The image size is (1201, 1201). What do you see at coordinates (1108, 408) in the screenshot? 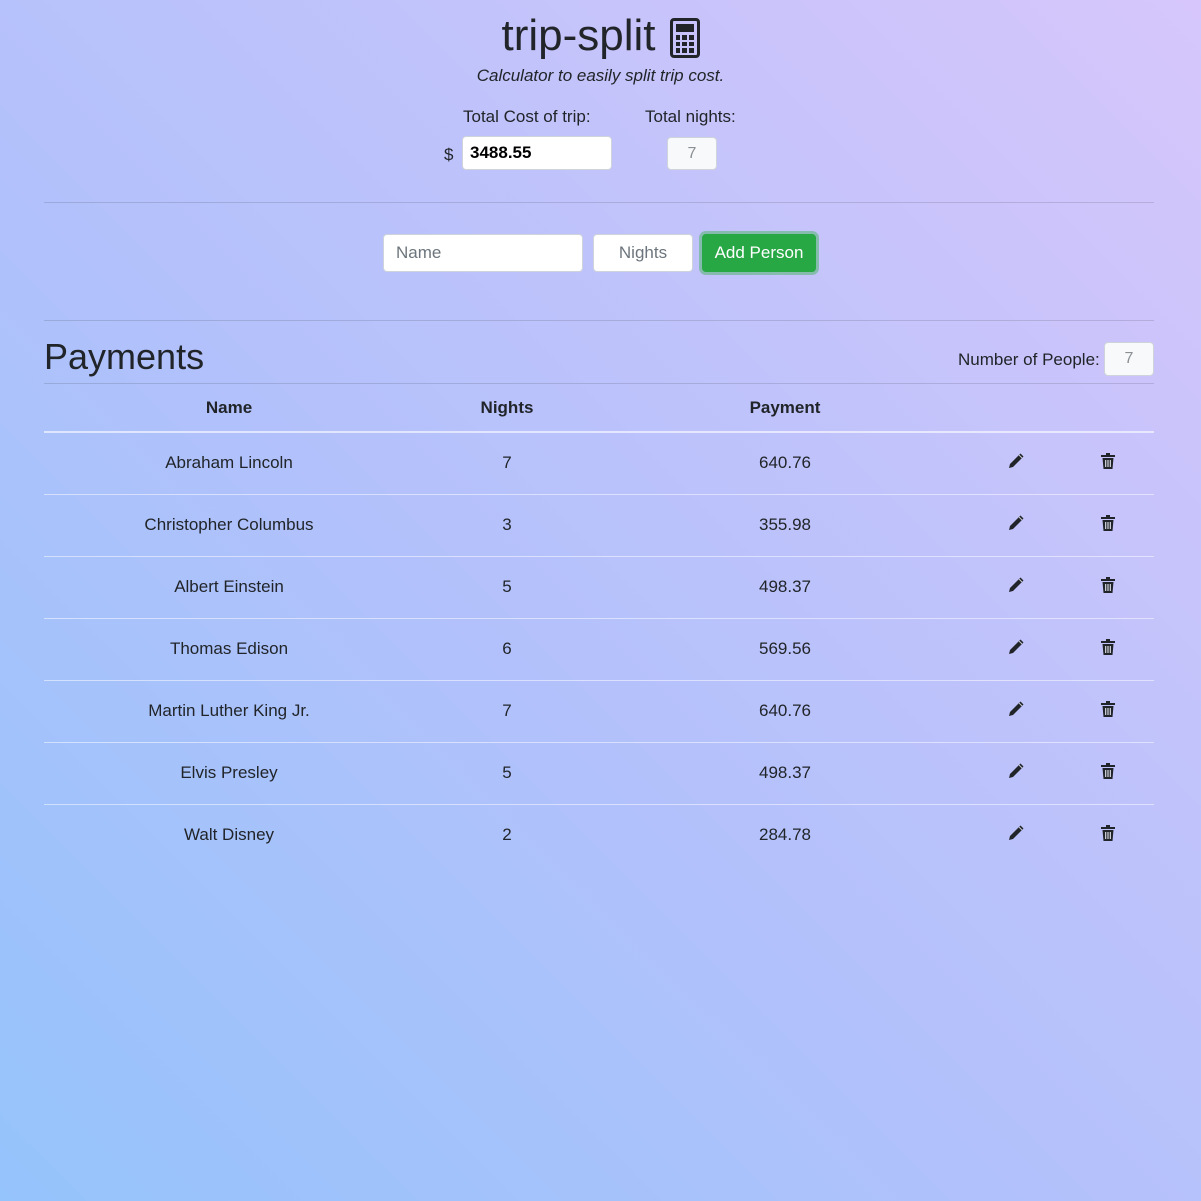
I see `column-header-delete` at bounding box center [1108, 408].